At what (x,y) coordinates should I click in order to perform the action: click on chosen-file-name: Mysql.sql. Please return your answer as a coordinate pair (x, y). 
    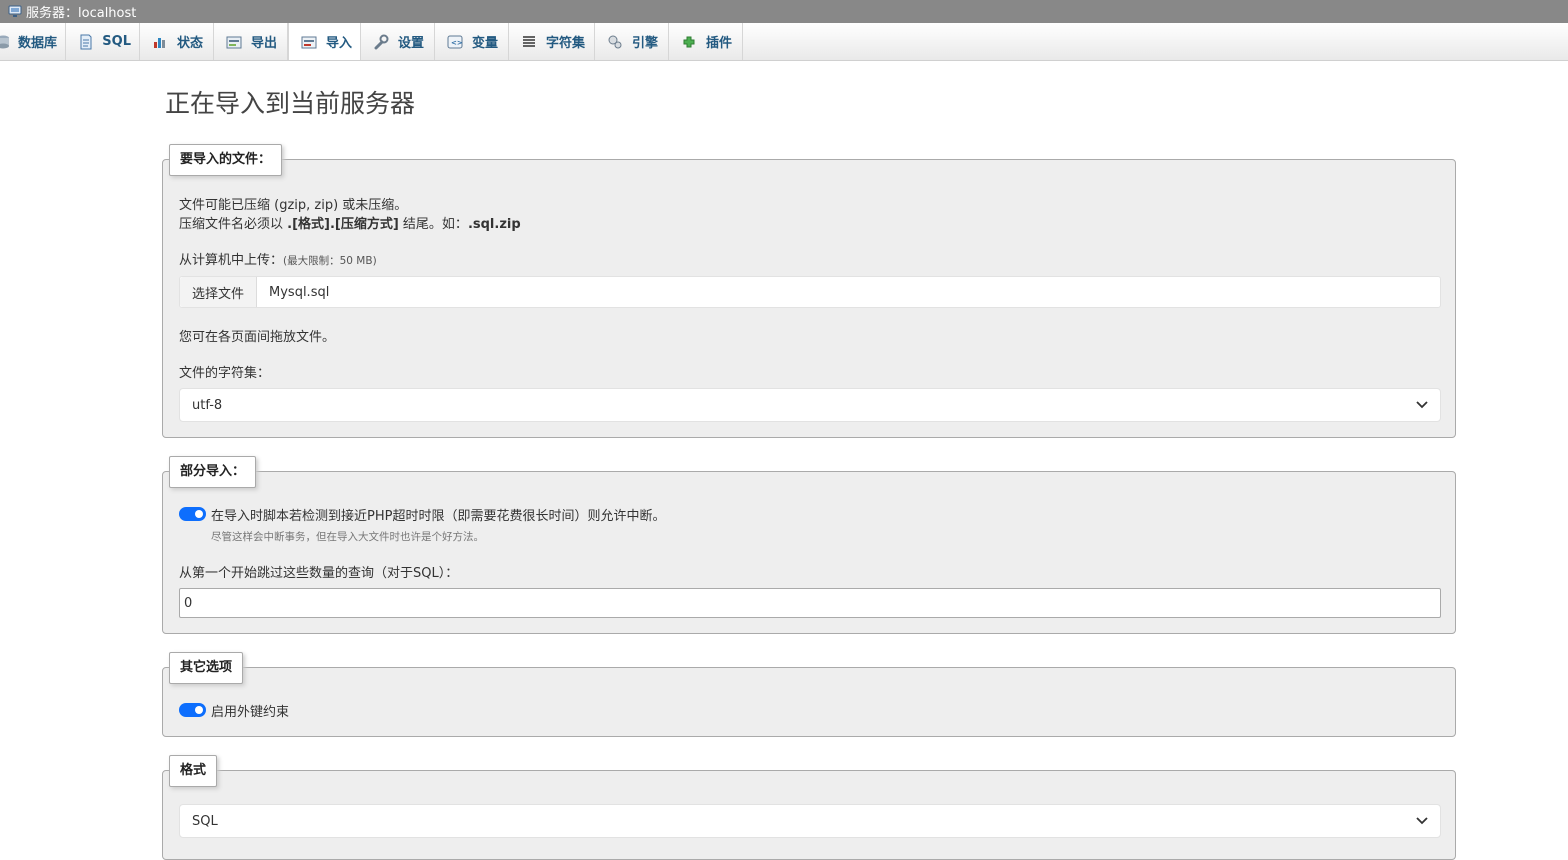
    Looking at the image, I should click on (299, 292).